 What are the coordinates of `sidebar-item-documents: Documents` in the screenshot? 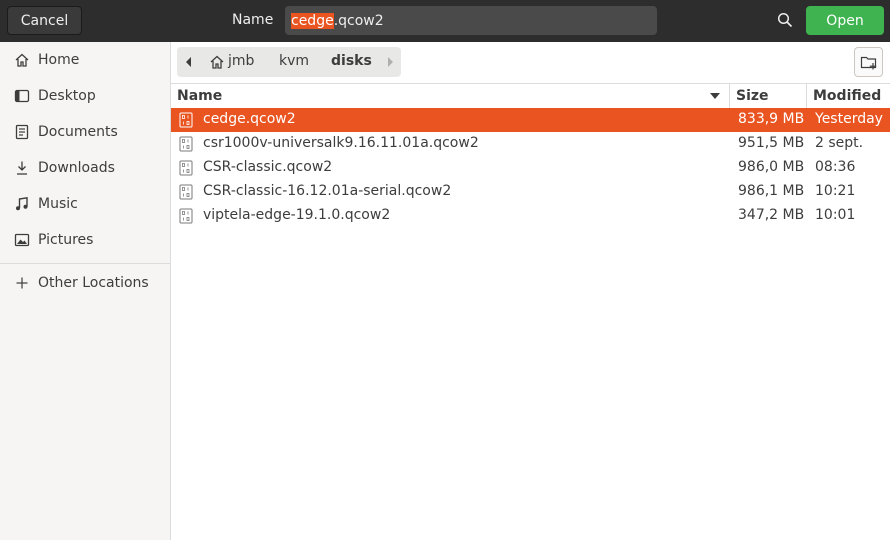 It's located at (85, 132).